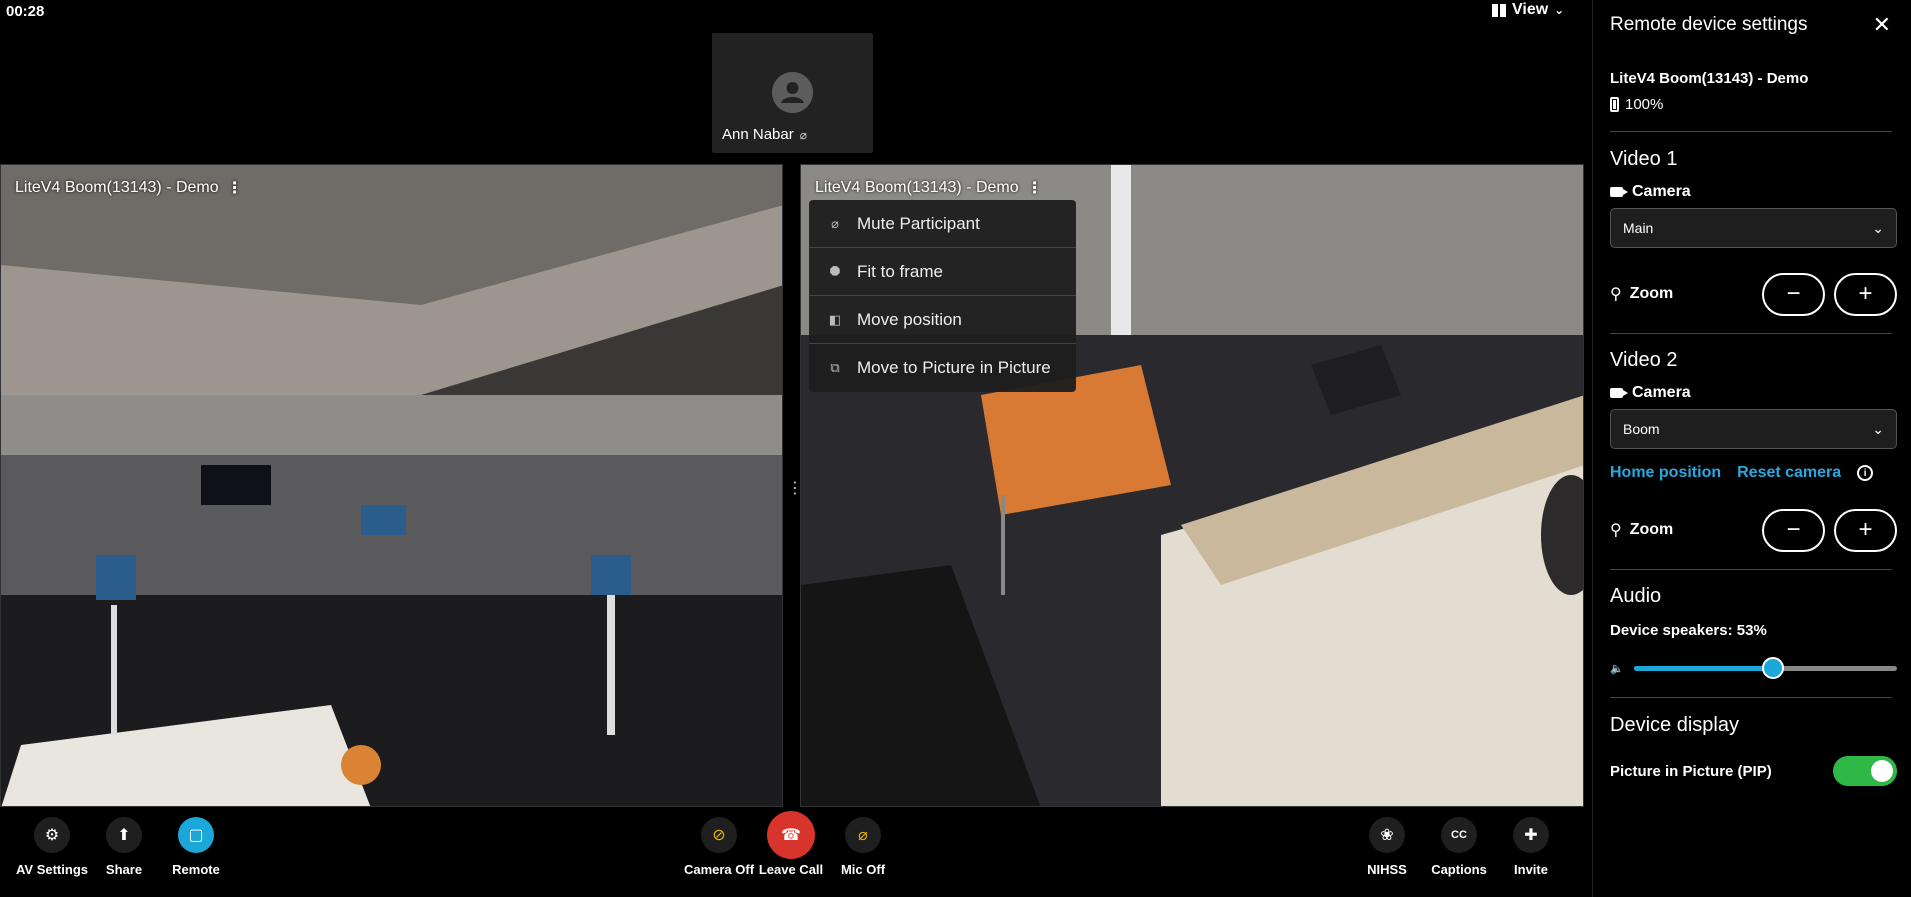 This screenshot has height=897, width=1911. I want to click on device-display-title: Device display, so click(1674, 725).